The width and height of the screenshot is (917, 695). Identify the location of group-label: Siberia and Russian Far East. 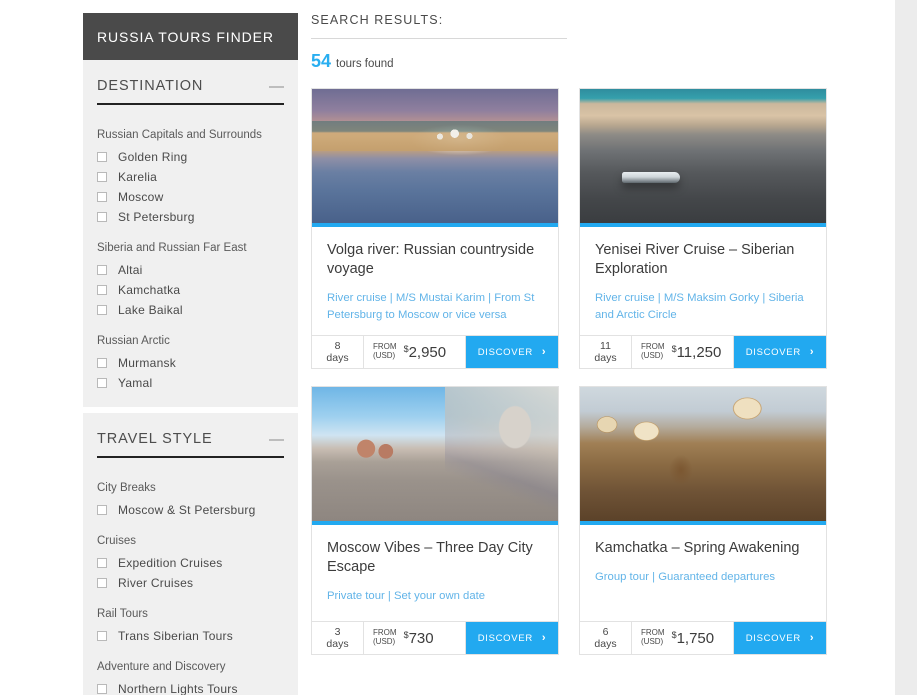
(172, 248).